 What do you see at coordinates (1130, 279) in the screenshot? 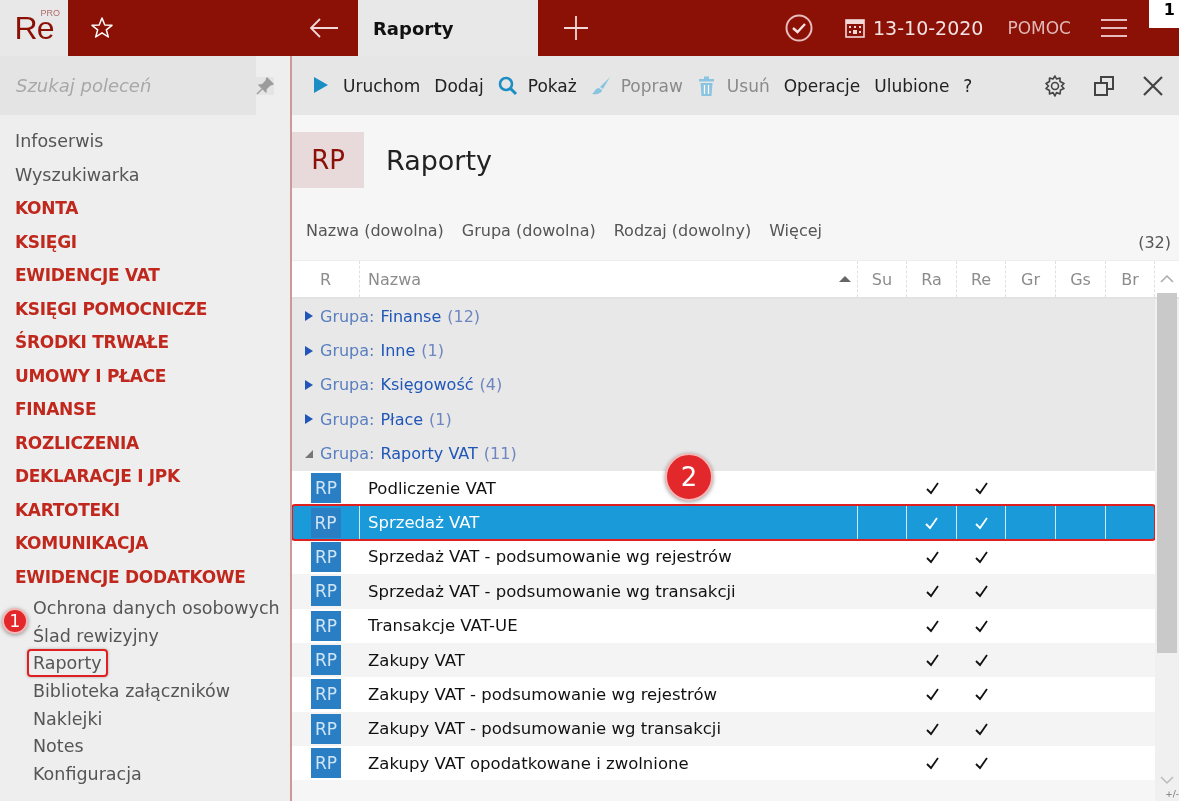
I see `column-header: Br` at bounding box center [1130, 279].